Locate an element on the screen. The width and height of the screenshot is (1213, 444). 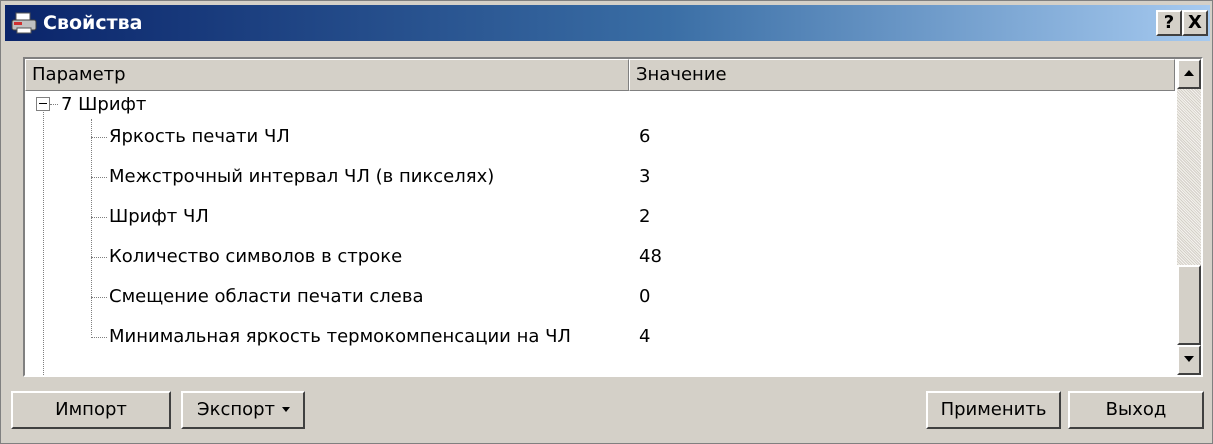
arrow-up-icon is located at coordinates (1189, 73).